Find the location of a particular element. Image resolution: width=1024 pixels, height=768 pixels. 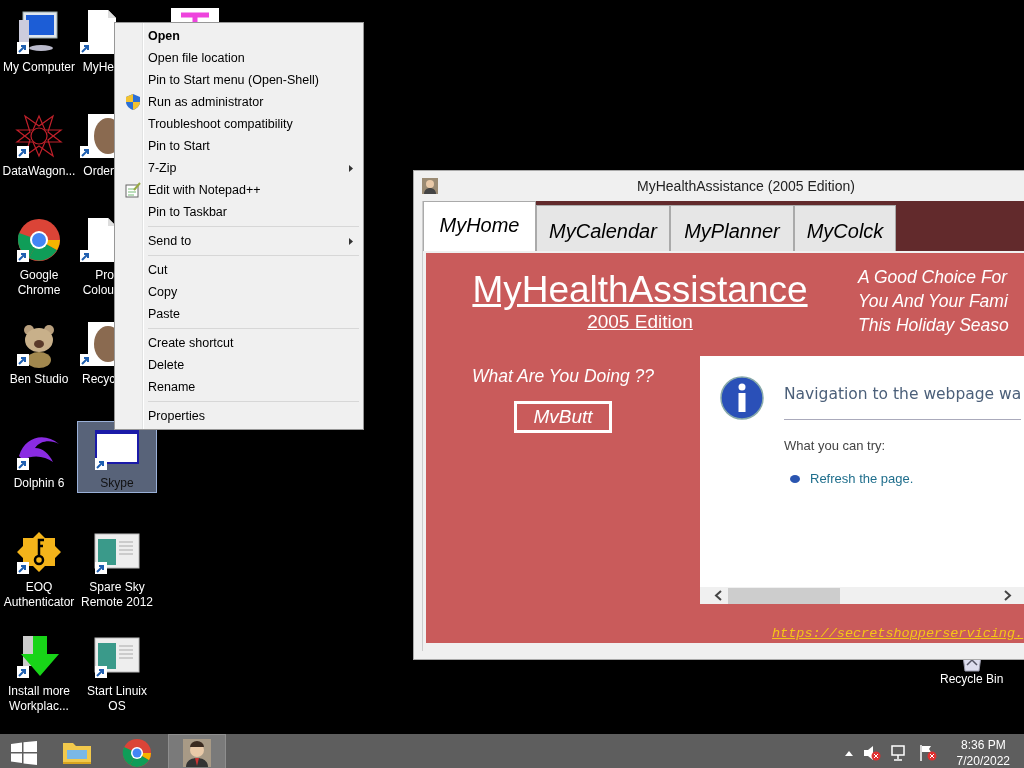

tagline-text: This Holiday Seaso is located at coordinates (933, 325).